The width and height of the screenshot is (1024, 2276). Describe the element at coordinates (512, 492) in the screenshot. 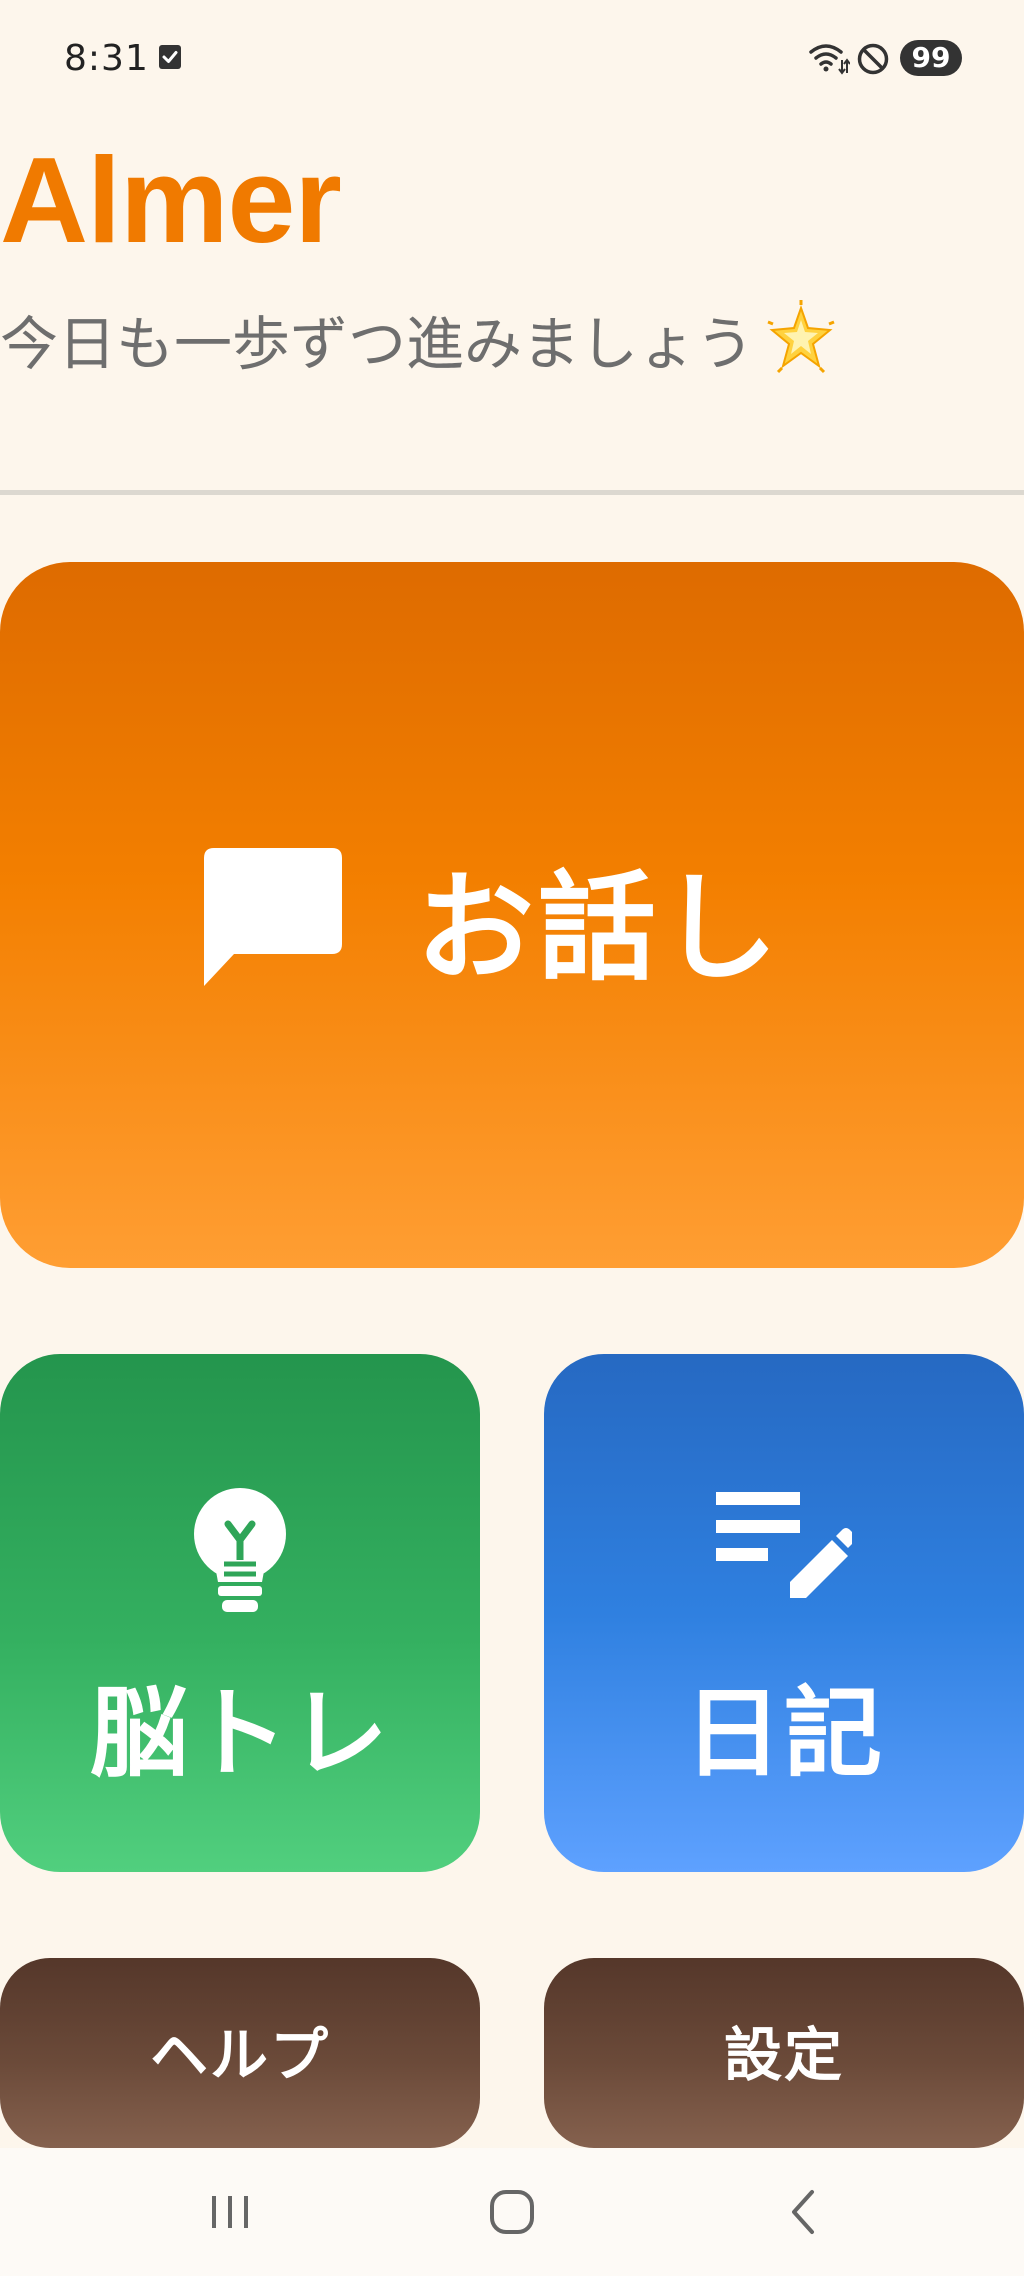

I see `header-divider` at that location.